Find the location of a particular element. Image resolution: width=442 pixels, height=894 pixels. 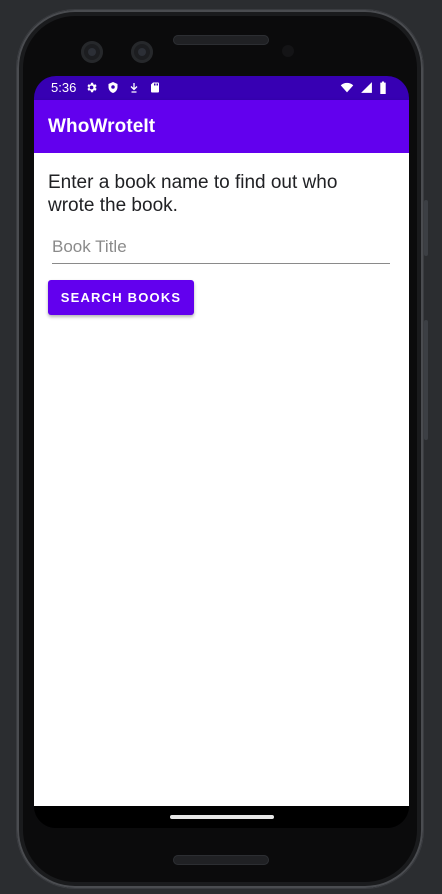

cell-signal-icon is located at coordinates (366, 87).